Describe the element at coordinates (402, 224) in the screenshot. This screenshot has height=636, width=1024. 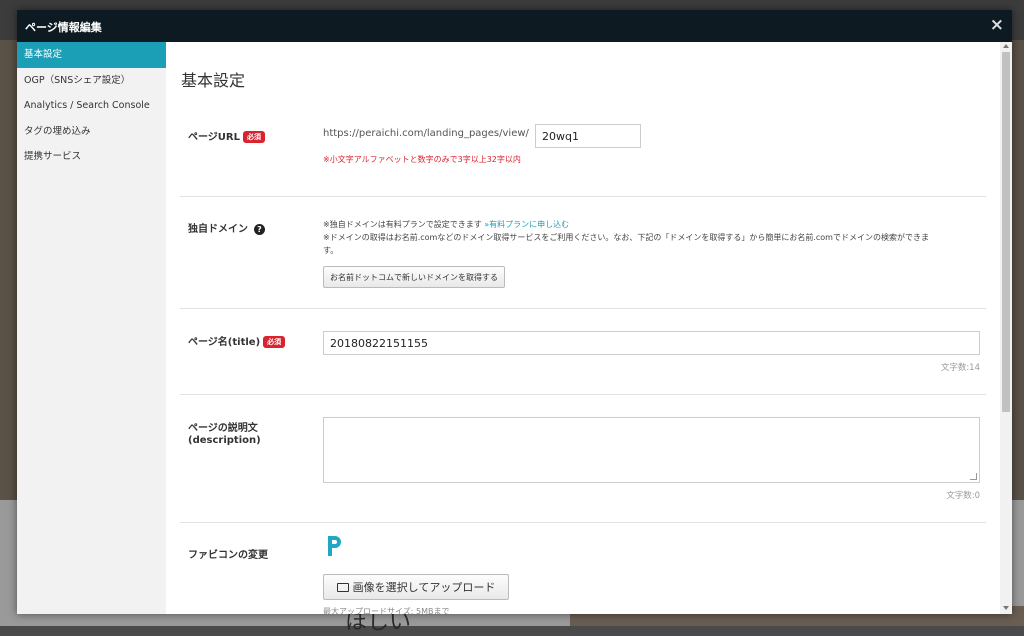
I see `domain-note-text: ※独自ドメインは有料プランで設定できます` at that location.